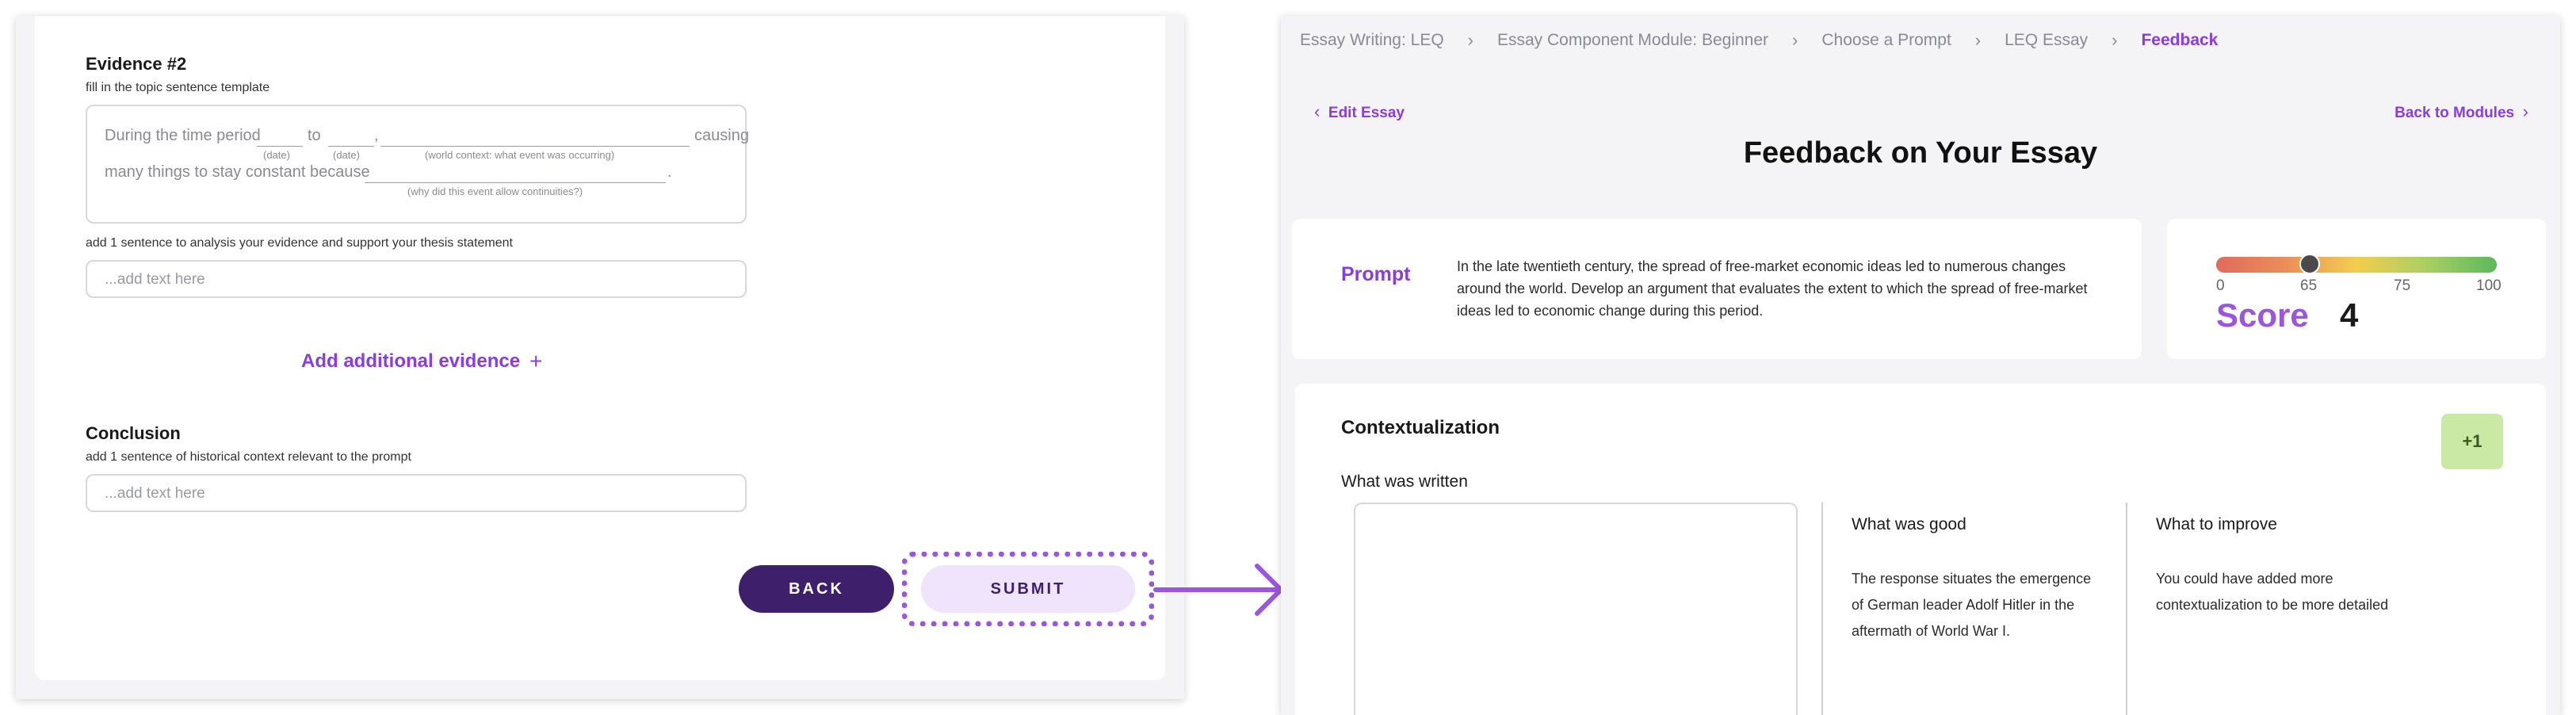  I want to click on score-gradient-bar, so click(2356, 265).